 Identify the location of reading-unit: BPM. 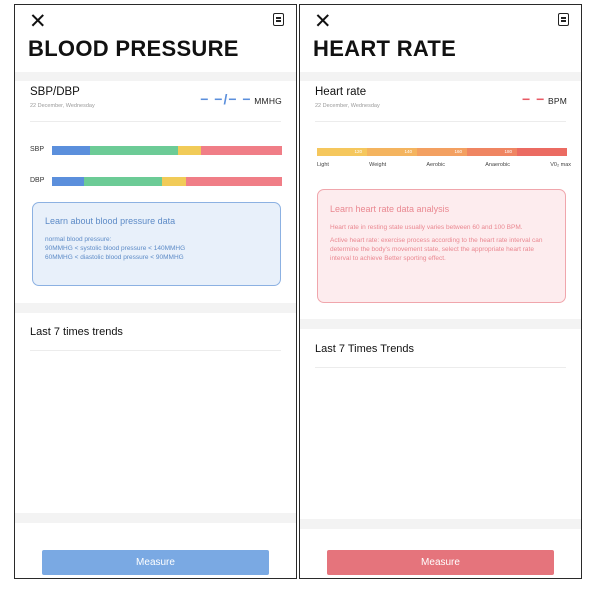
(557, 101).